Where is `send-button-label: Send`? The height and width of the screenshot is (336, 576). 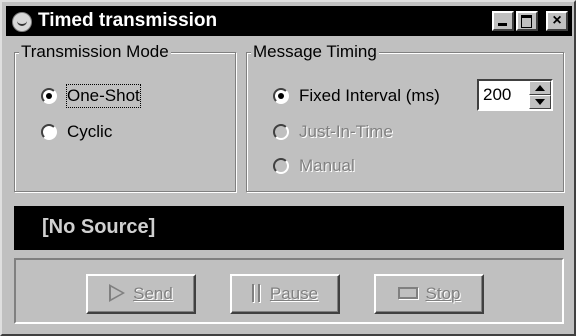
send-button-label: Send is located at coordinates (153, 293).